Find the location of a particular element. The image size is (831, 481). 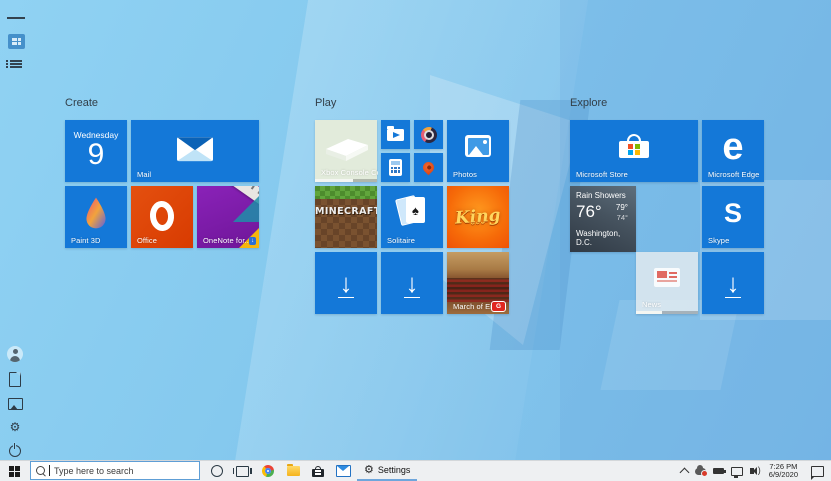

tile-microsoft-store: Microsoft Store is located at coordinates (634, 151).